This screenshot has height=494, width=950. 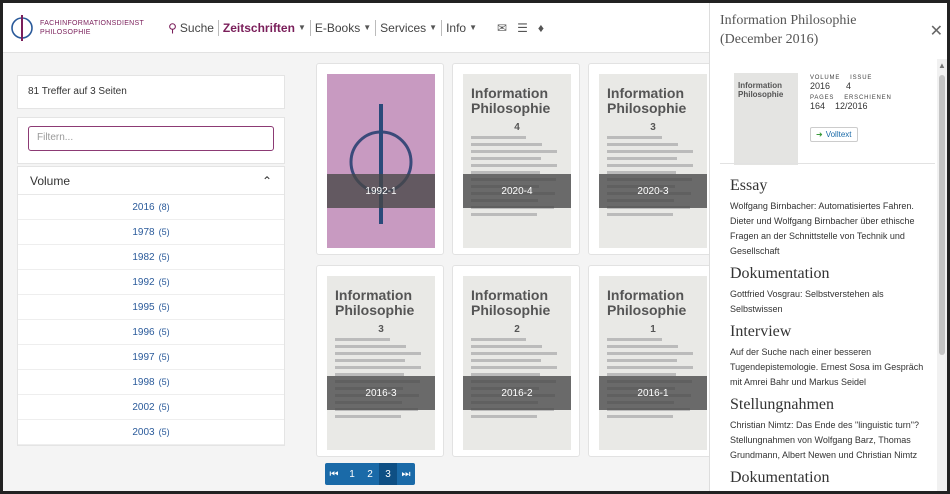 I want to click on issue-cover: Information Philosophie 2 2016-2, so click(x=517, y=363).